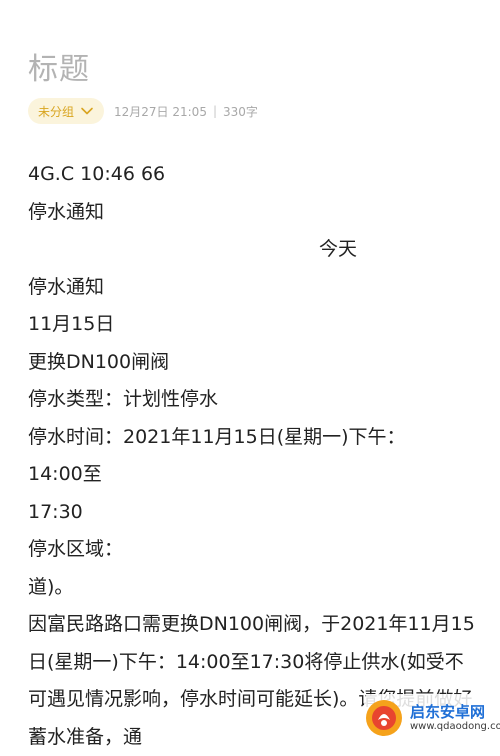 This screenshot has height=756, width=500. I want to click on group-label: 未分组, so click(56, 111).